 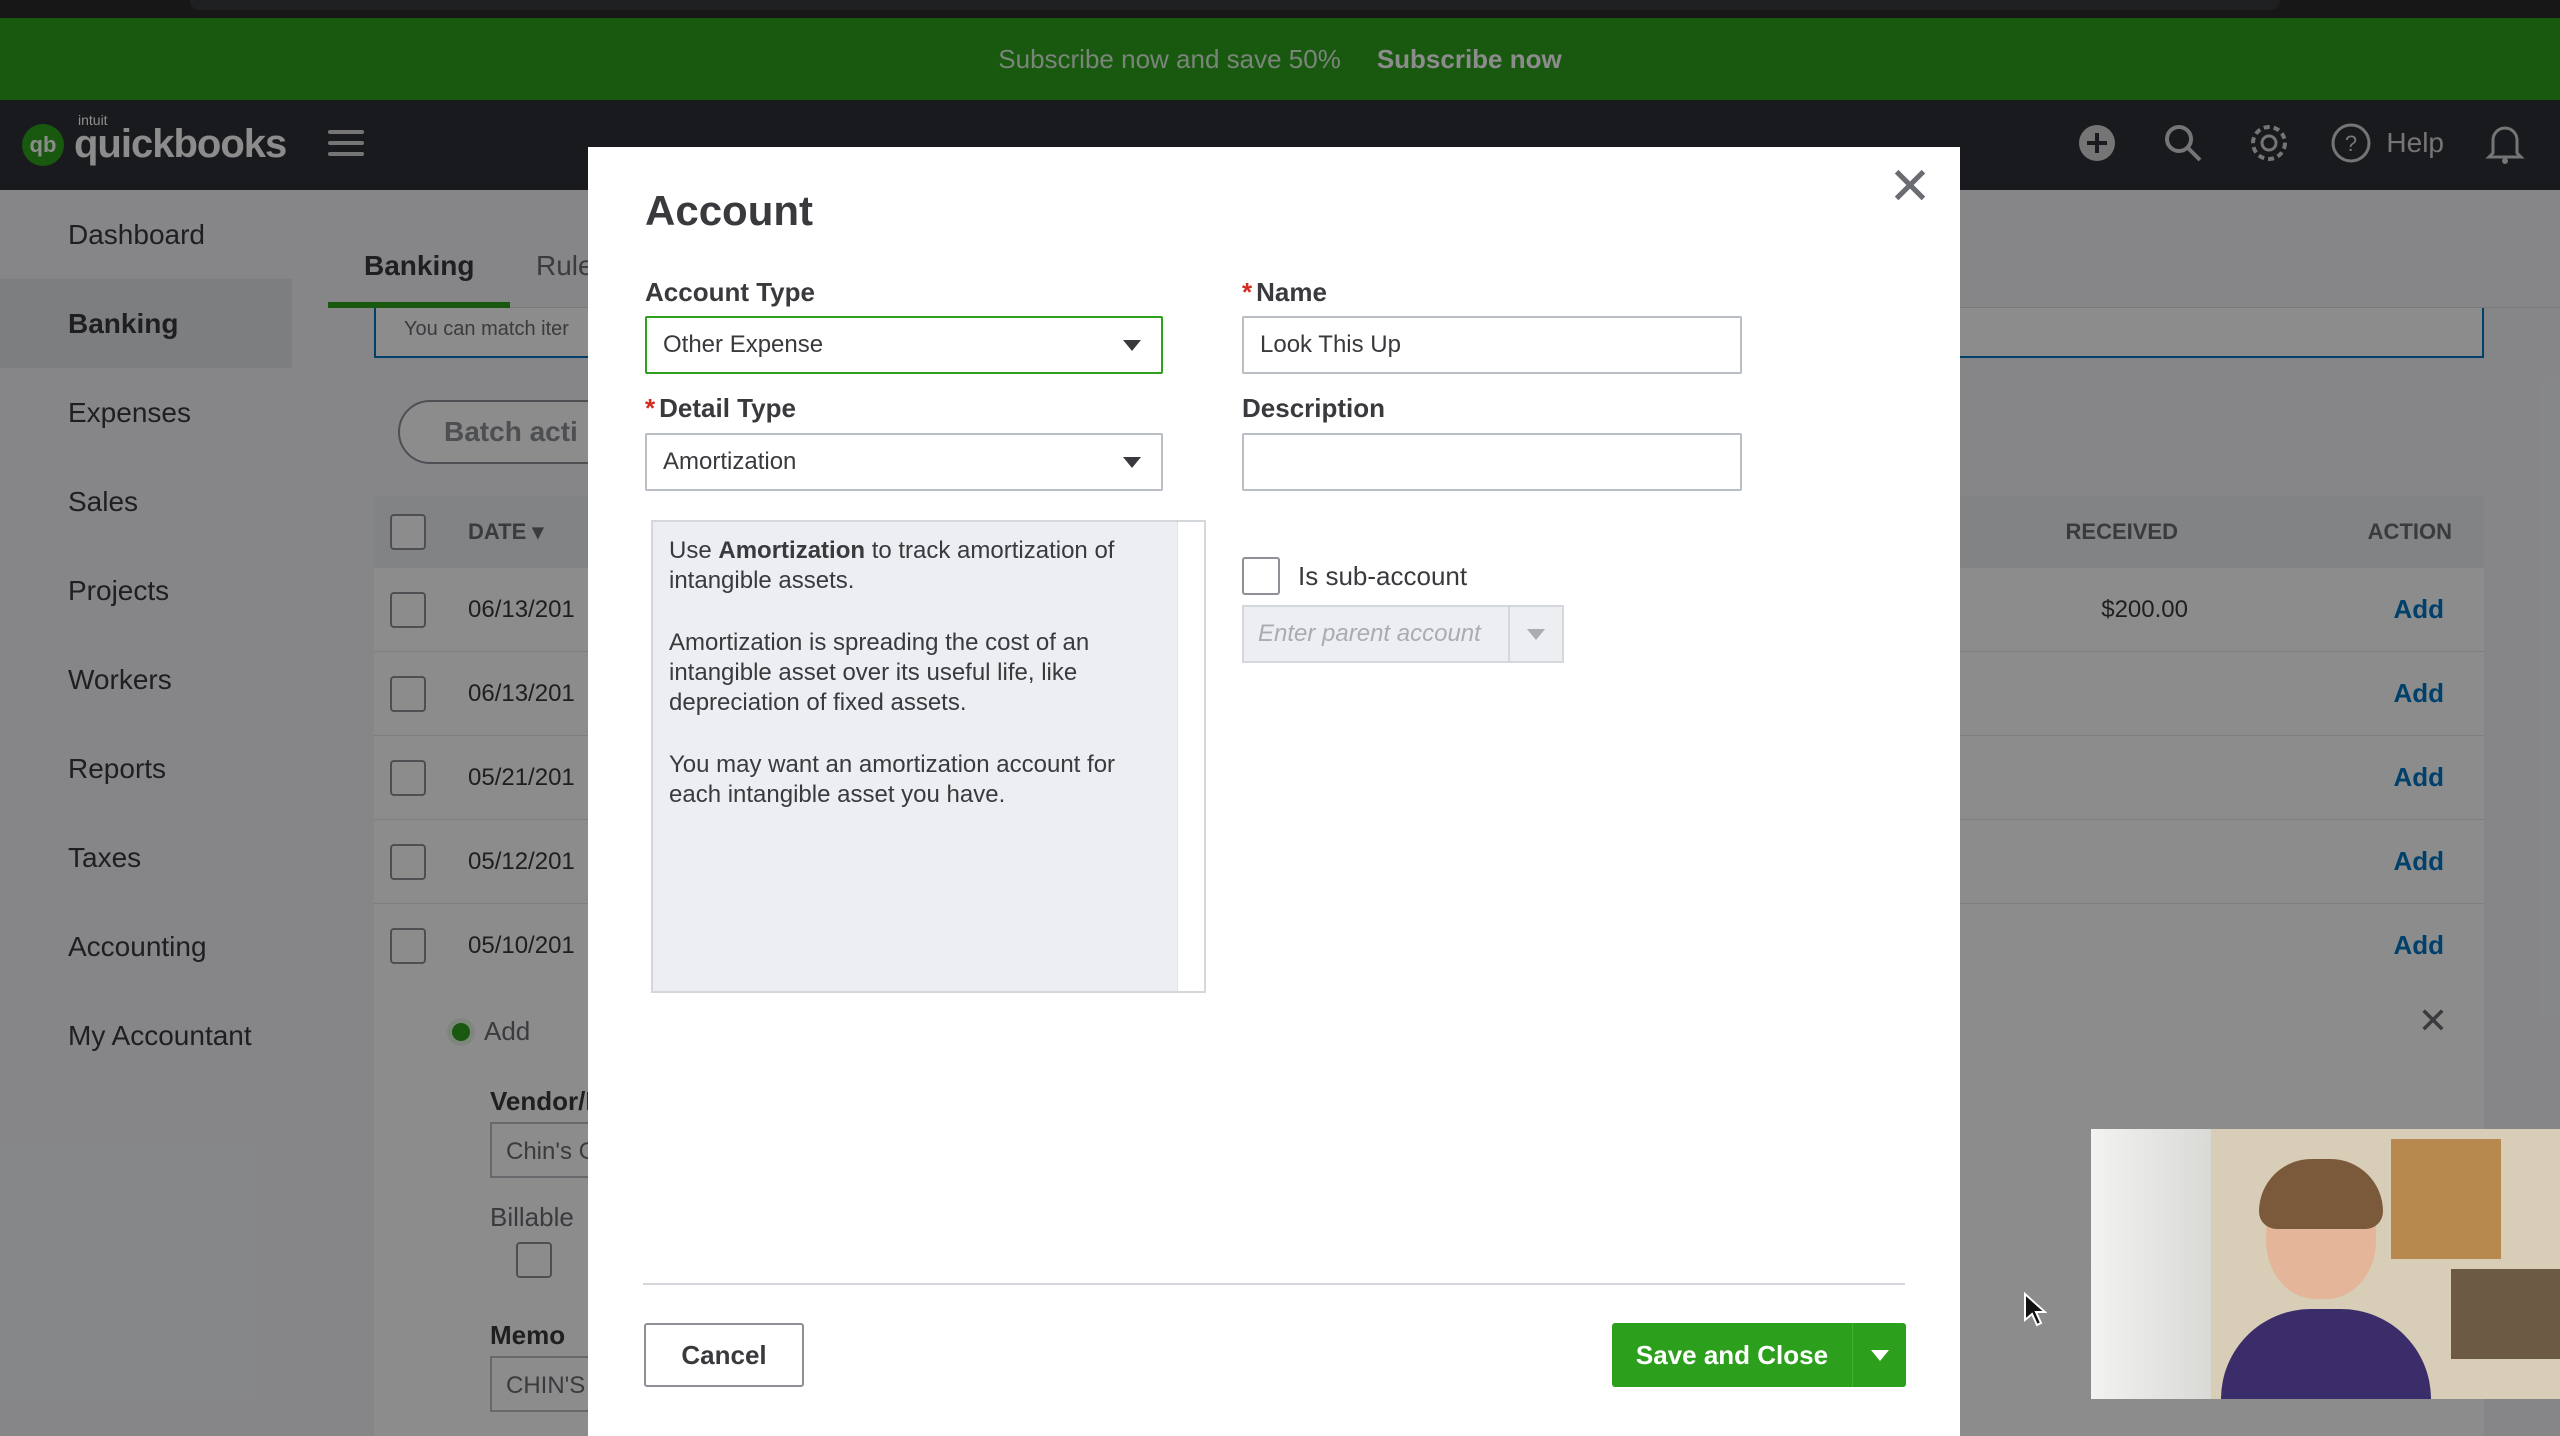 I want to click on detail-type-label: * Detail Type, so click(x=720, y=408).